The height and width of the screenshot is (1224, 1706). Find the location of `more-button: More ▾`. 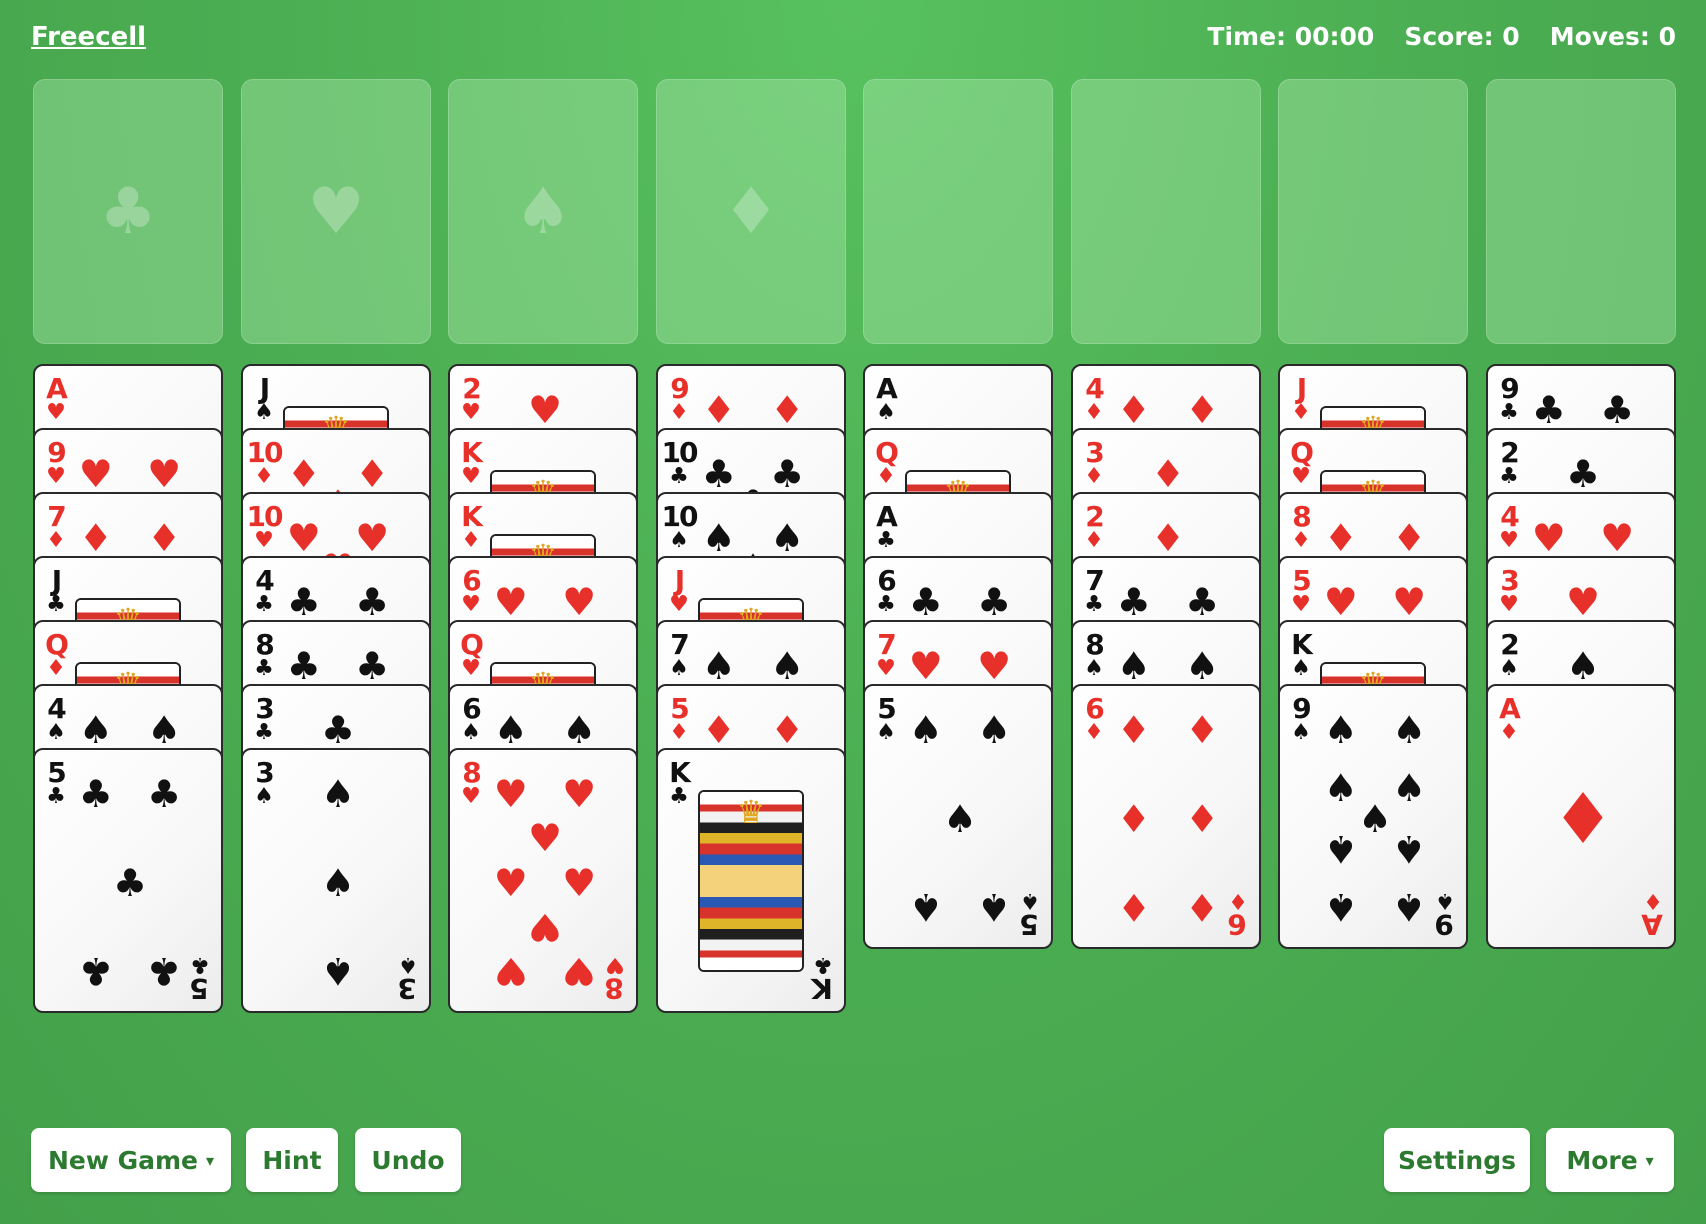

more-button: More ▾ is located at coordinates (1610, 1160).